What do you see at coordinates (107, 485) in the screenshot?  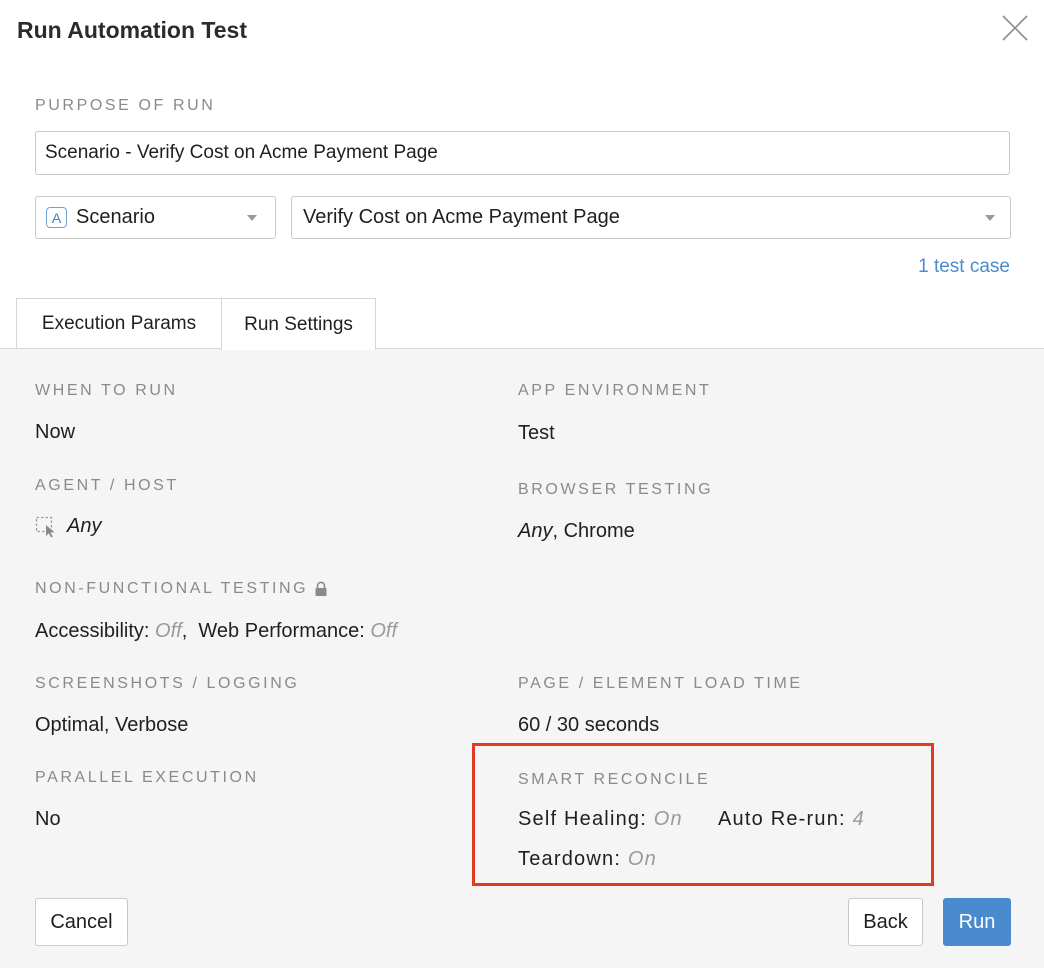 I see `agent-host-label: AGENT / HOST` at bounding box center [107, 485].